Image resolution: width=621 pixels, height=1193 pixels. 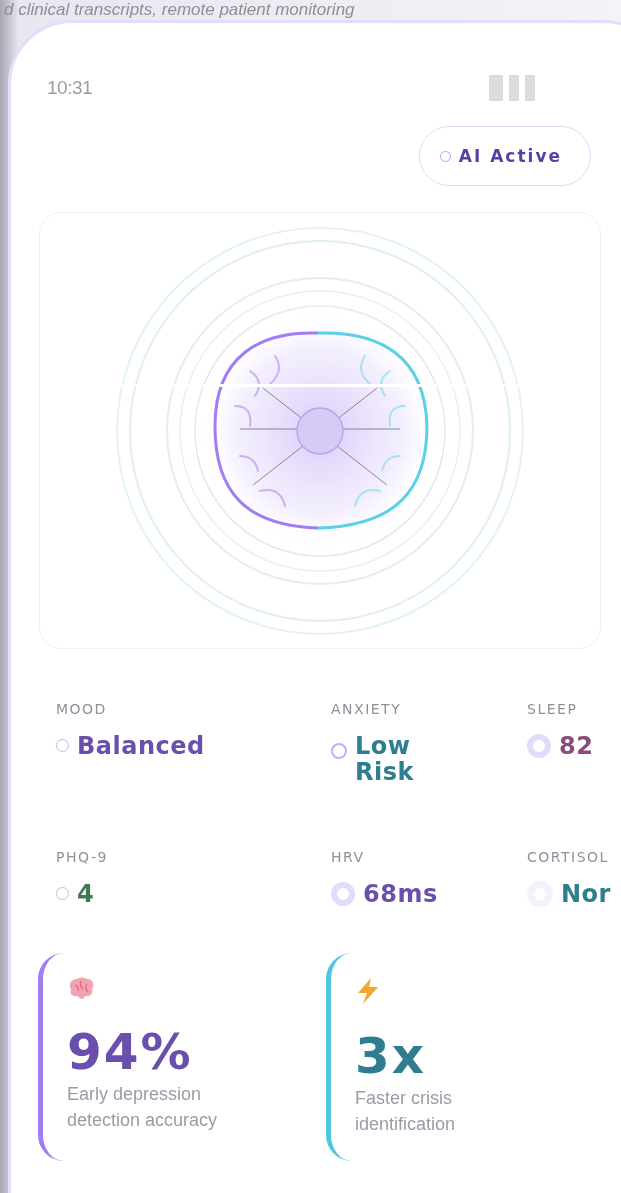 I want to click on metric-value: 82, so click(x=576, y=746).